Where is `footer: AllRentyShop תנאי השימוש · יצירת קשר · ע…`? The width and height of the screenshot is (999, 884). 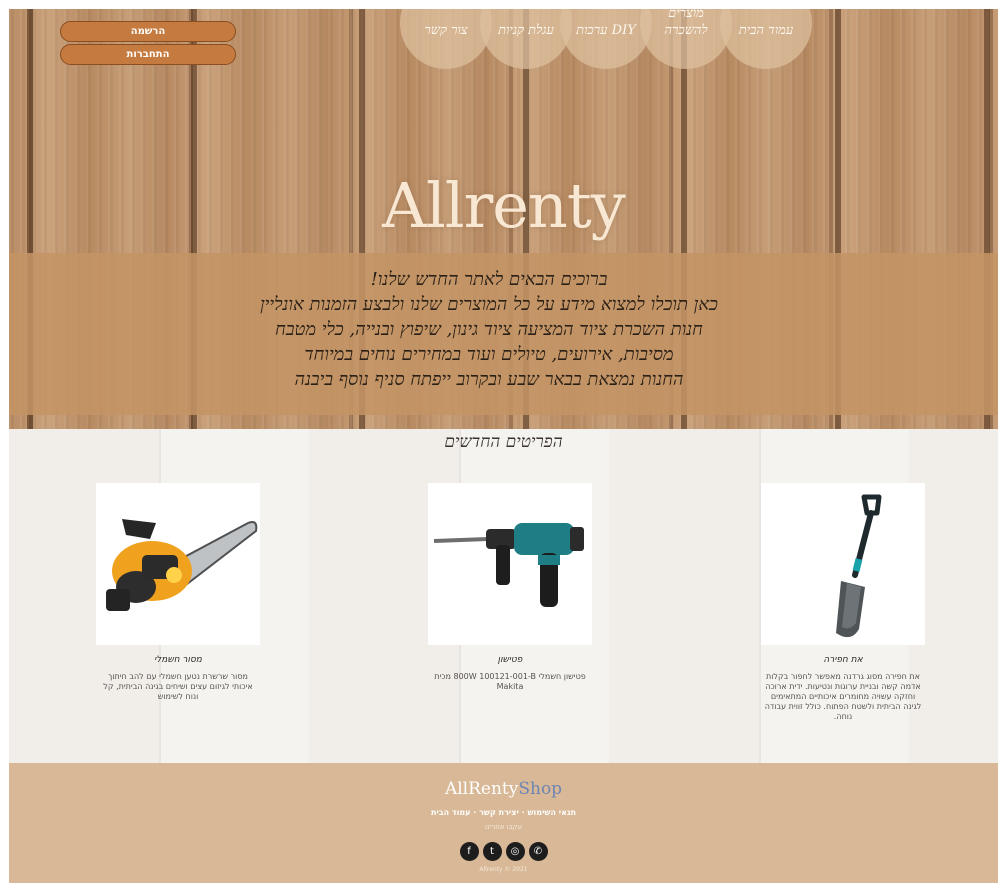 footer: AllRentyShop תנאי השימוש · יצירת קשר · ע… is located at coordinates (503, 823).